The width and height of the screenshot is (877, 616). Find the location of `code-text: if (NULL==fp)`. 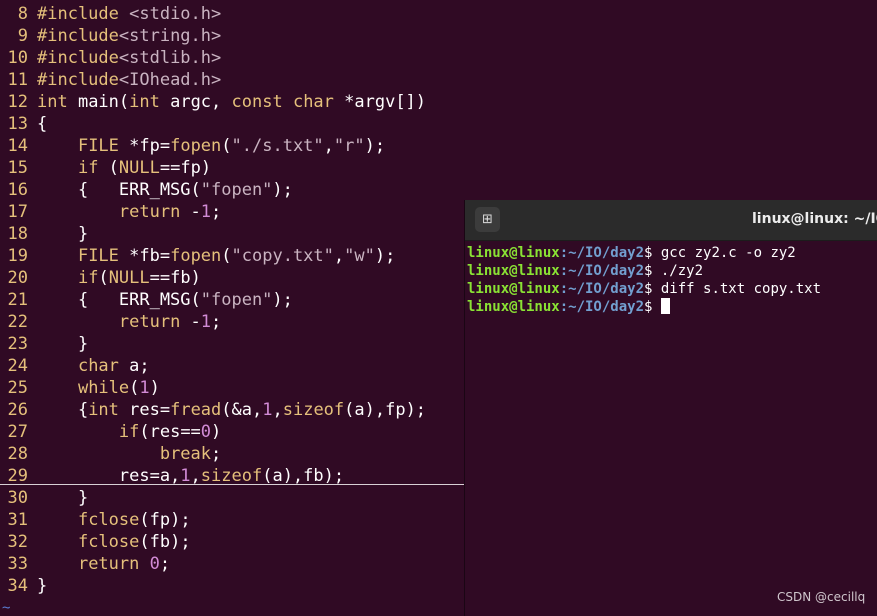

code-text: if (NULL==fp) is located at coordinates (144, 168).